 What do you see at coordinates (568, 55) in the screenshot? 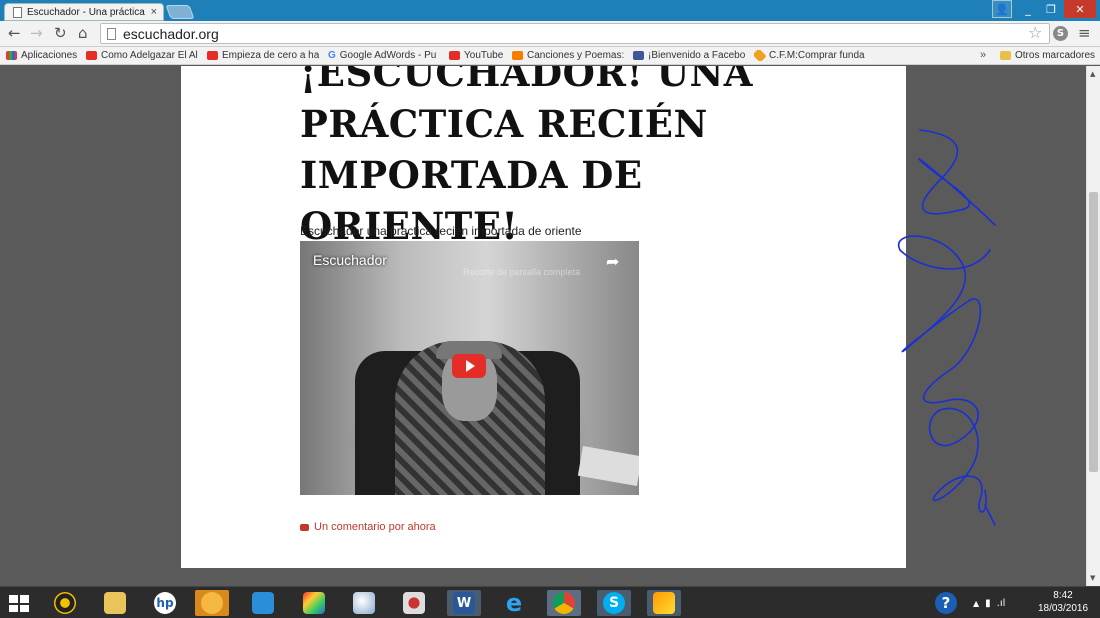
I see `bookmark-canciones: Canciones y Poemas:` at bounding box center [568, 55].